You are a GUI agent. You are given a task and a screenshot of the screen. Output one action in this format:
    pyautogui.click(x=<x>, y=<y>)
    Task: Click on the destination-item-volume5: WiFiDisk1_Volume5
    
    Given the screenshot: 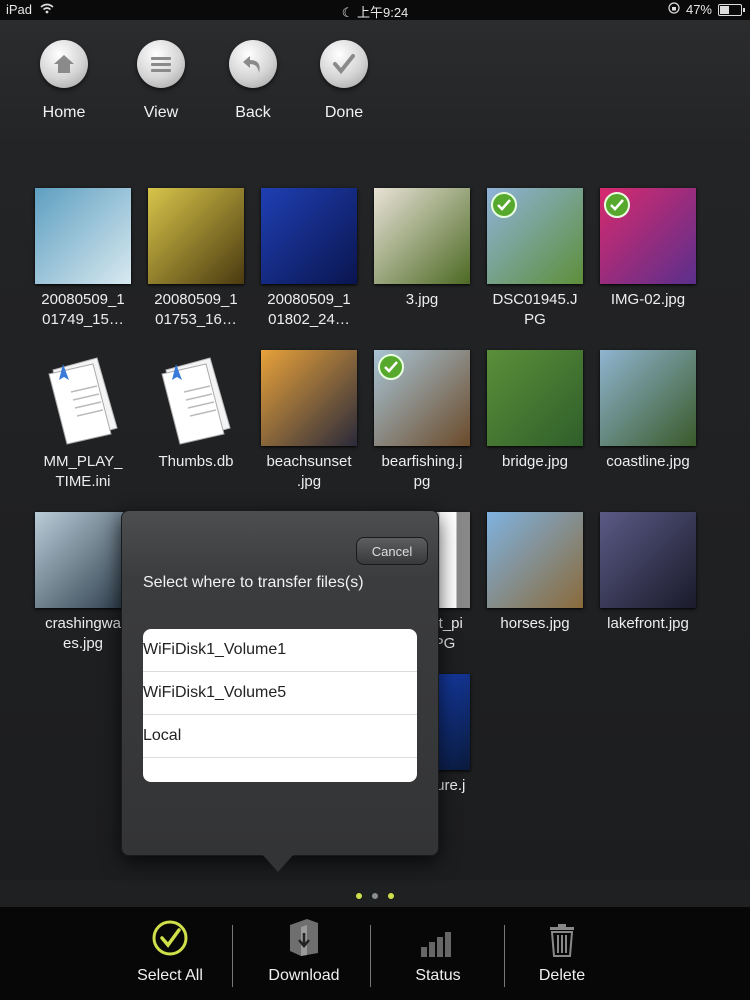 What is the action you would take?
    pyautogui.click(x=280, y=693)
    